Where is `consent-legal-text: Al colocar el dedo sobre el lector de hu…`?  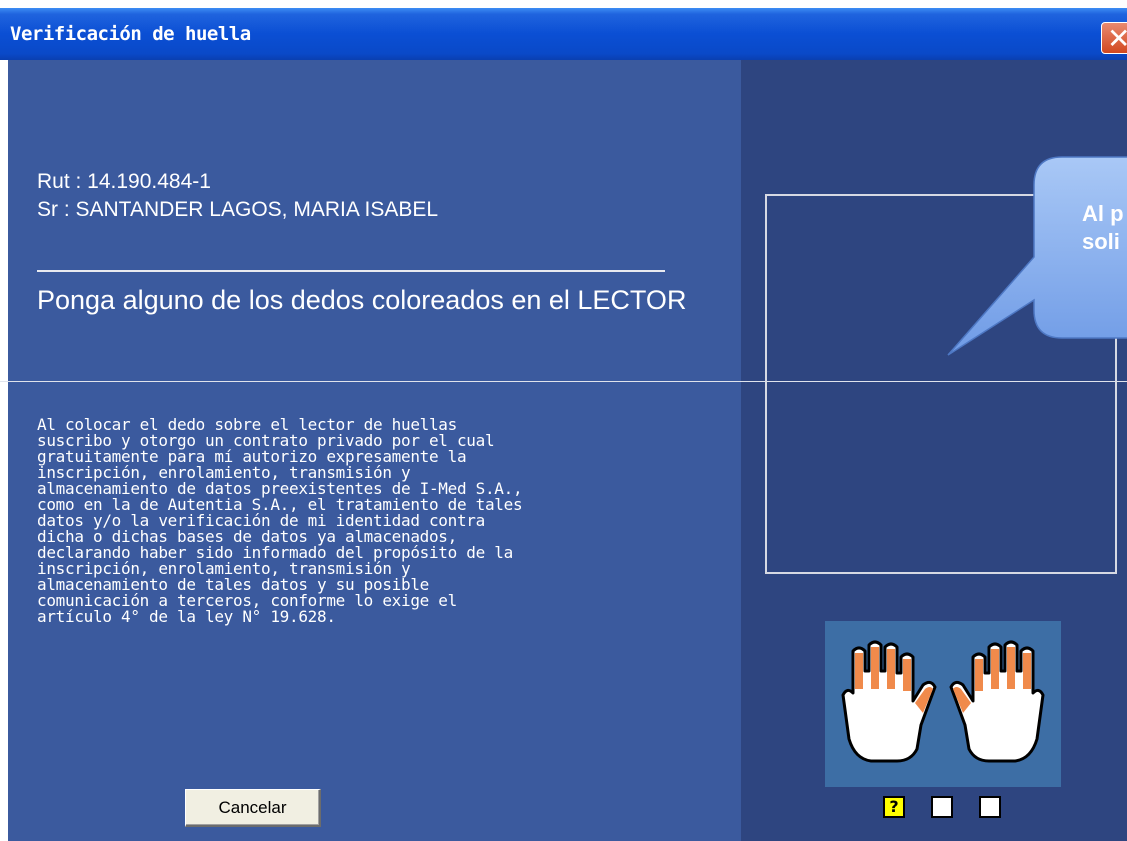
consent-legal-text: Al colocar el dedo sobre el lector de hu… is located at coordinates (280, 520).